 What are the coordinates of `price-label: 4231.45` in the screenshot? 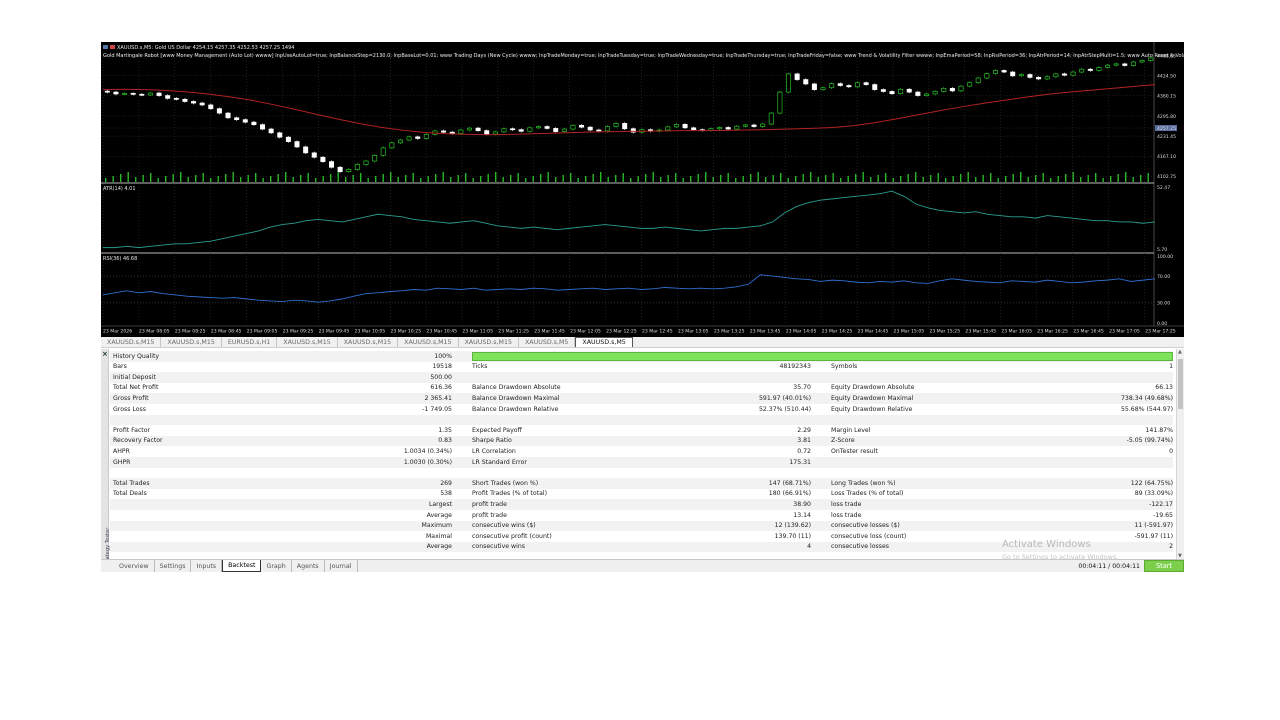 It's located at (1166, 137).